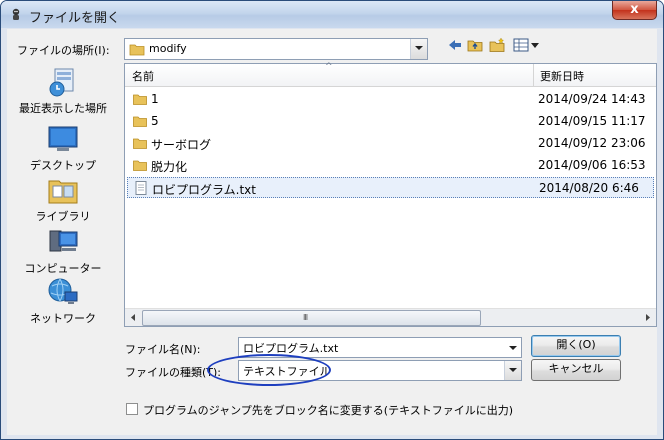 The image size is (664, 440). Describe the element at coordinates (168, 48) in the screenshot. I see `location-value: modify` at that location.